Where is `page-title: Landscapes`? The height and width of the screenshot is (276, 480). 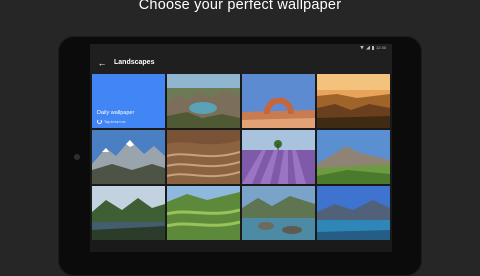 page-title: Landscapes is located at coordinates (134, 62).